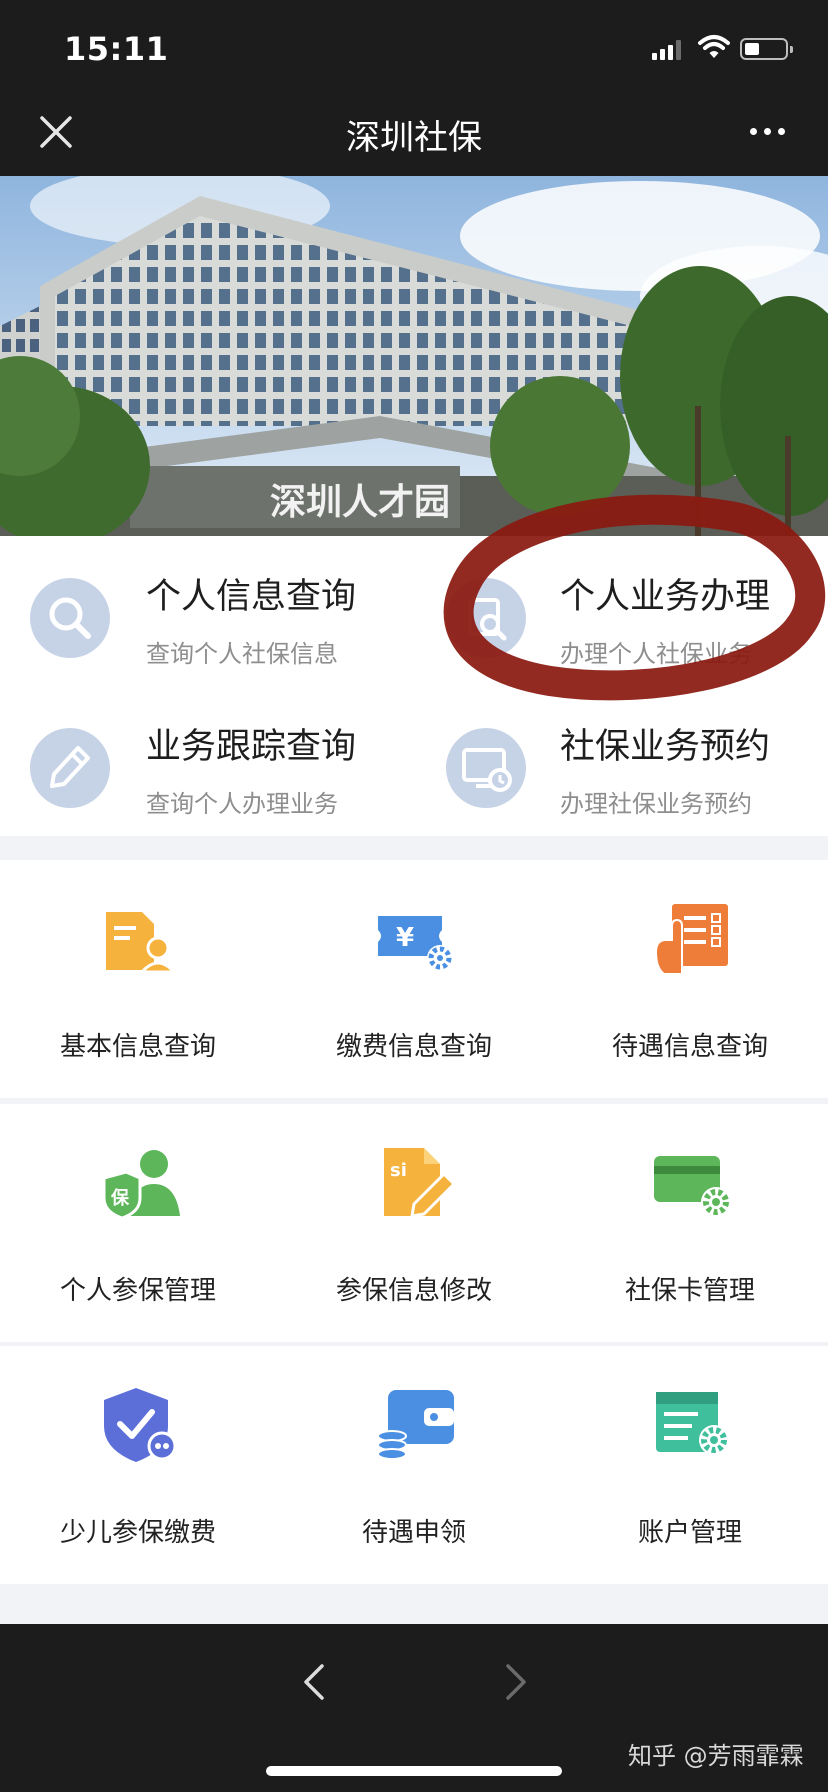  Describe the element at coordinates (415, 1425) in the screenshot. I see `wallet-coins-icon` at that location.